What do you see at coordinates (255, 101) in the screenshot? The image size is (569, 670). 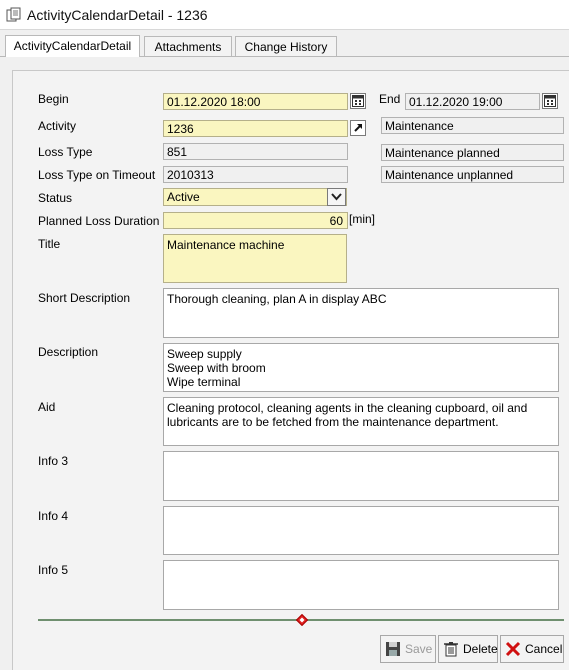 I see `begin-field: 01.12.2020 18:00` at bounding box center [255, 101].